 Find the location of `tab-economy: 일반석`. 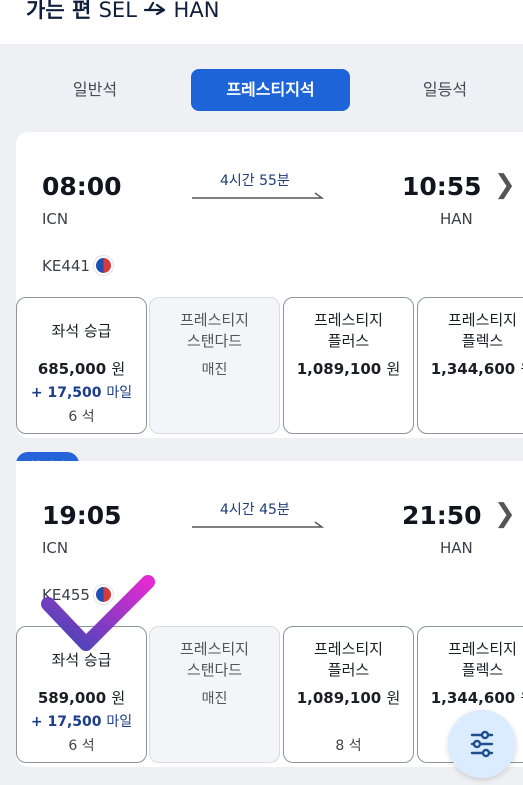

tab-economy: 일반석 is located at coordinates (95, 90).